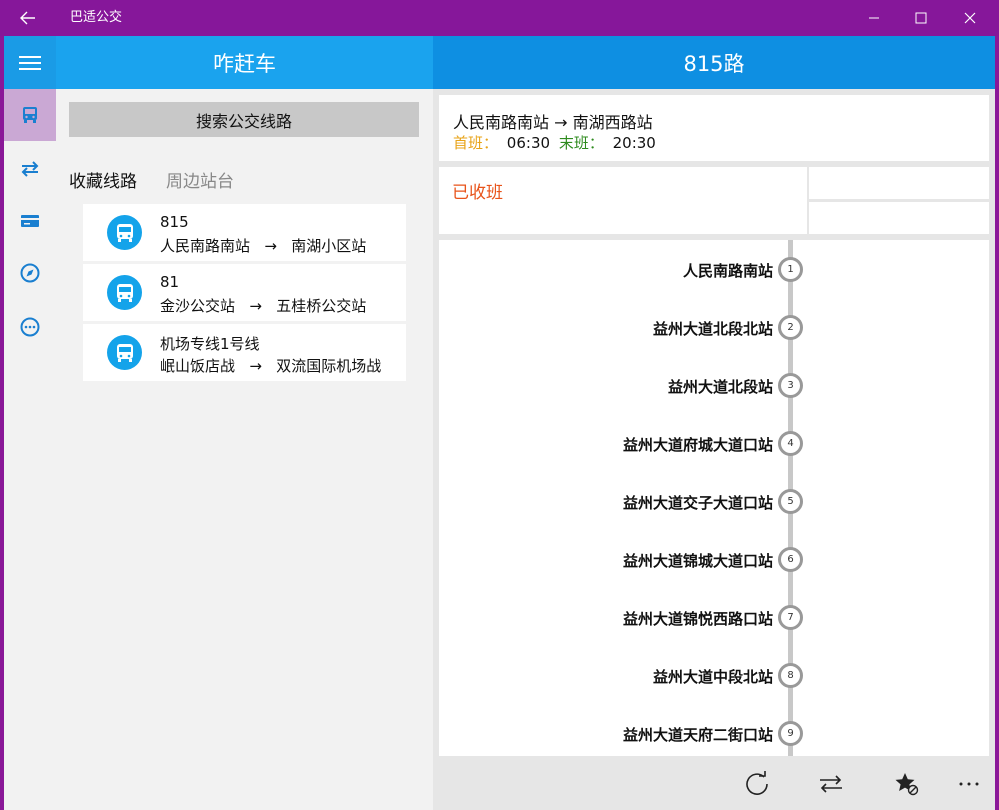 The width and height of the screenshot is (999, 810). I want to click on close-icon, so click(970, 18).